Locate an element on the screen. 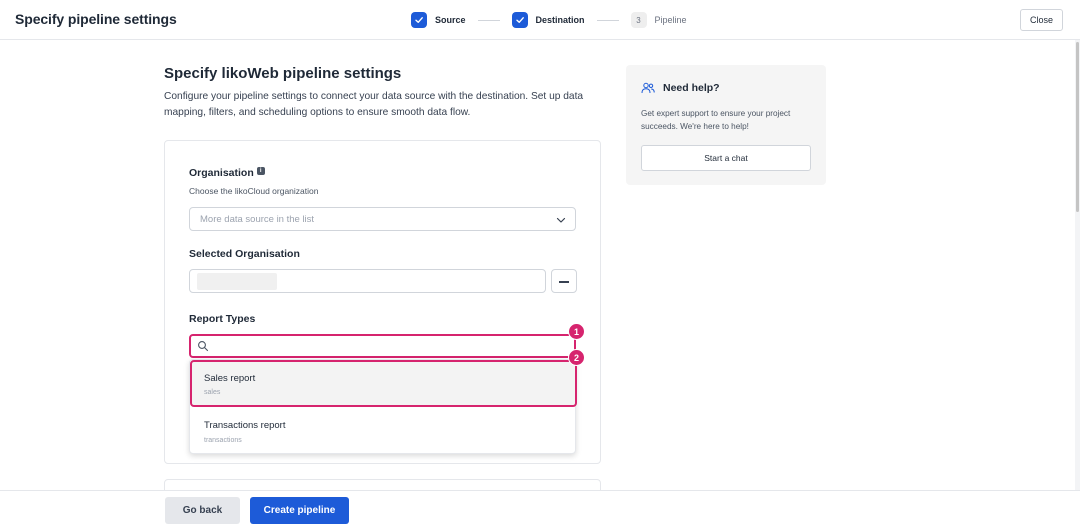 Image resolution: width=1080 pixels, height=530 pixels. remove-organisation-button is located at coordinates (564, 281).